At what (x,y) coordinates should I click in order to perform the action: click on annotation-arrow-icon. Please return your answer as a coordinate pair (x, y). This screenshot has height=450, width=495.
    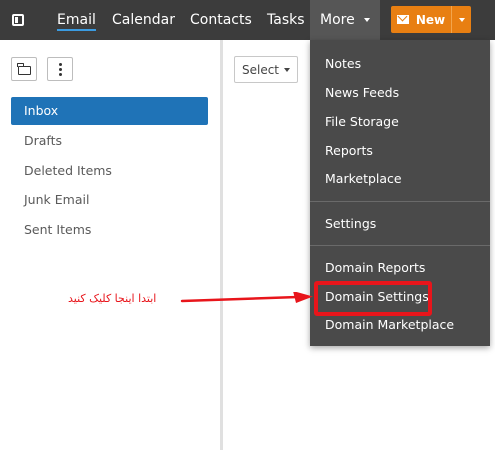
    Looking at the image, I should click on (246, 297).